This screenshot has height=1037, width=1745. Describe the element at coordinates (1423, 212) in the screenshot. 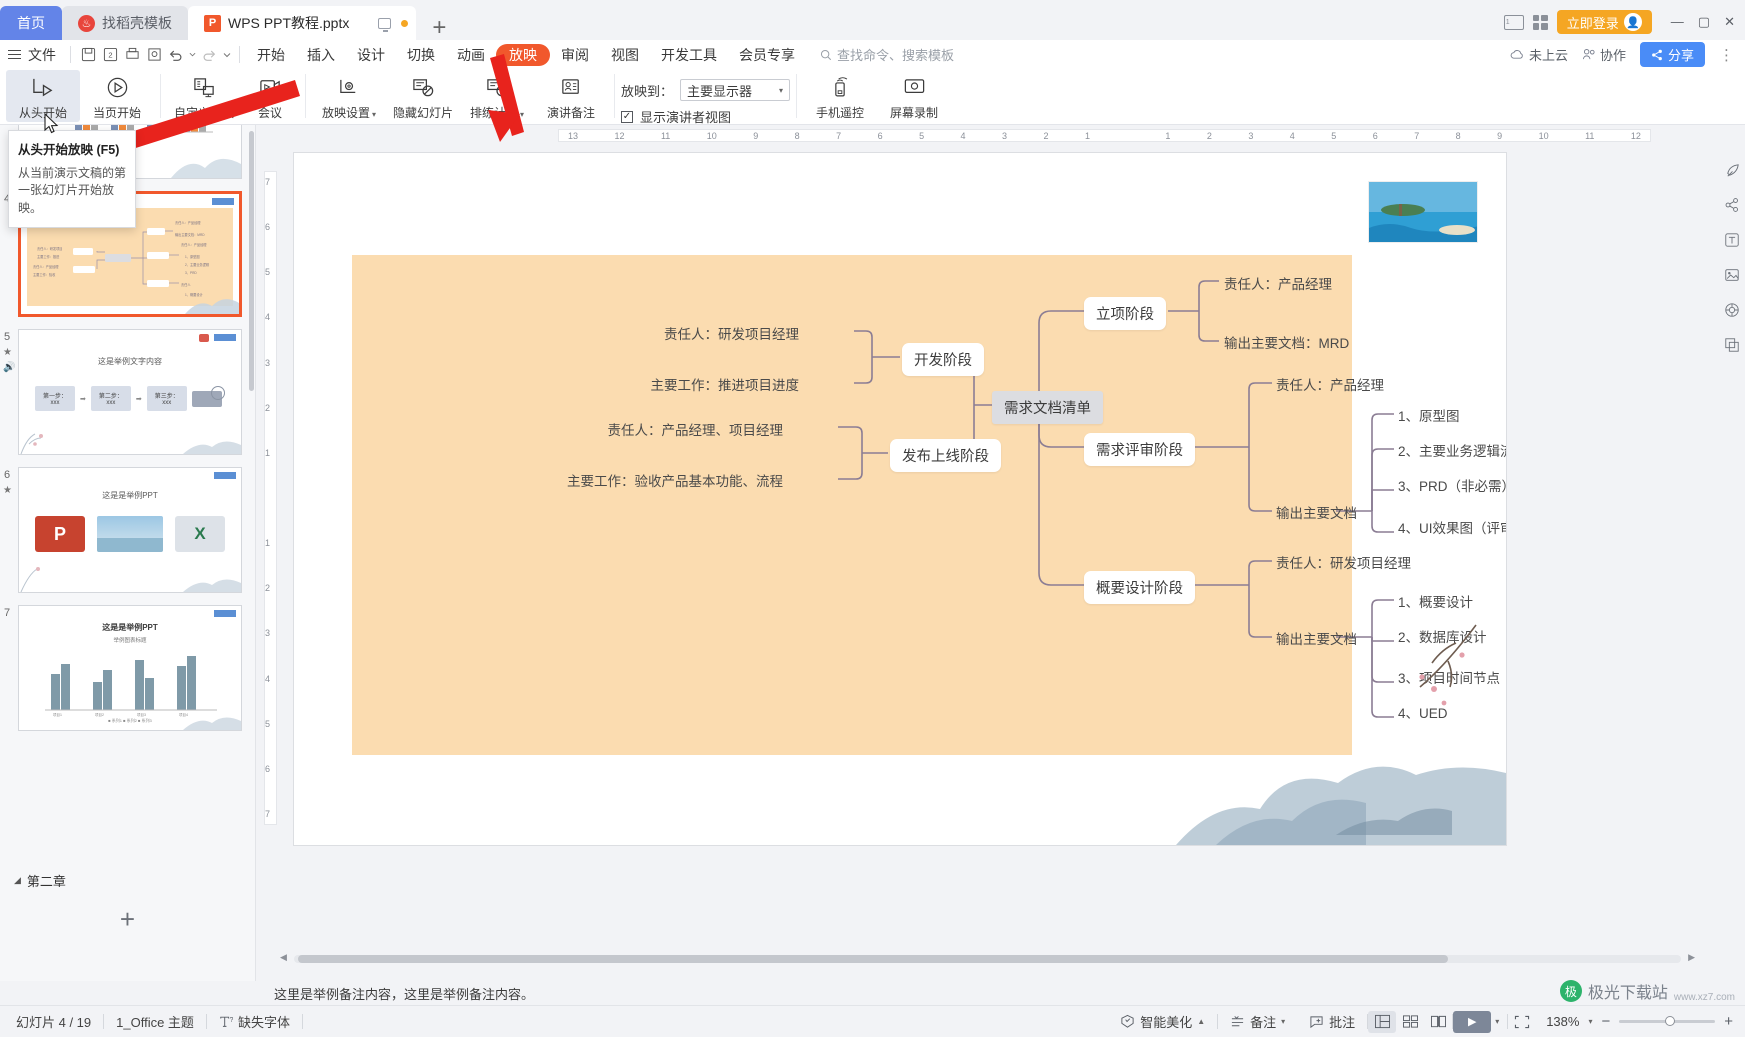

I see `slide-photo-beach` at that location.